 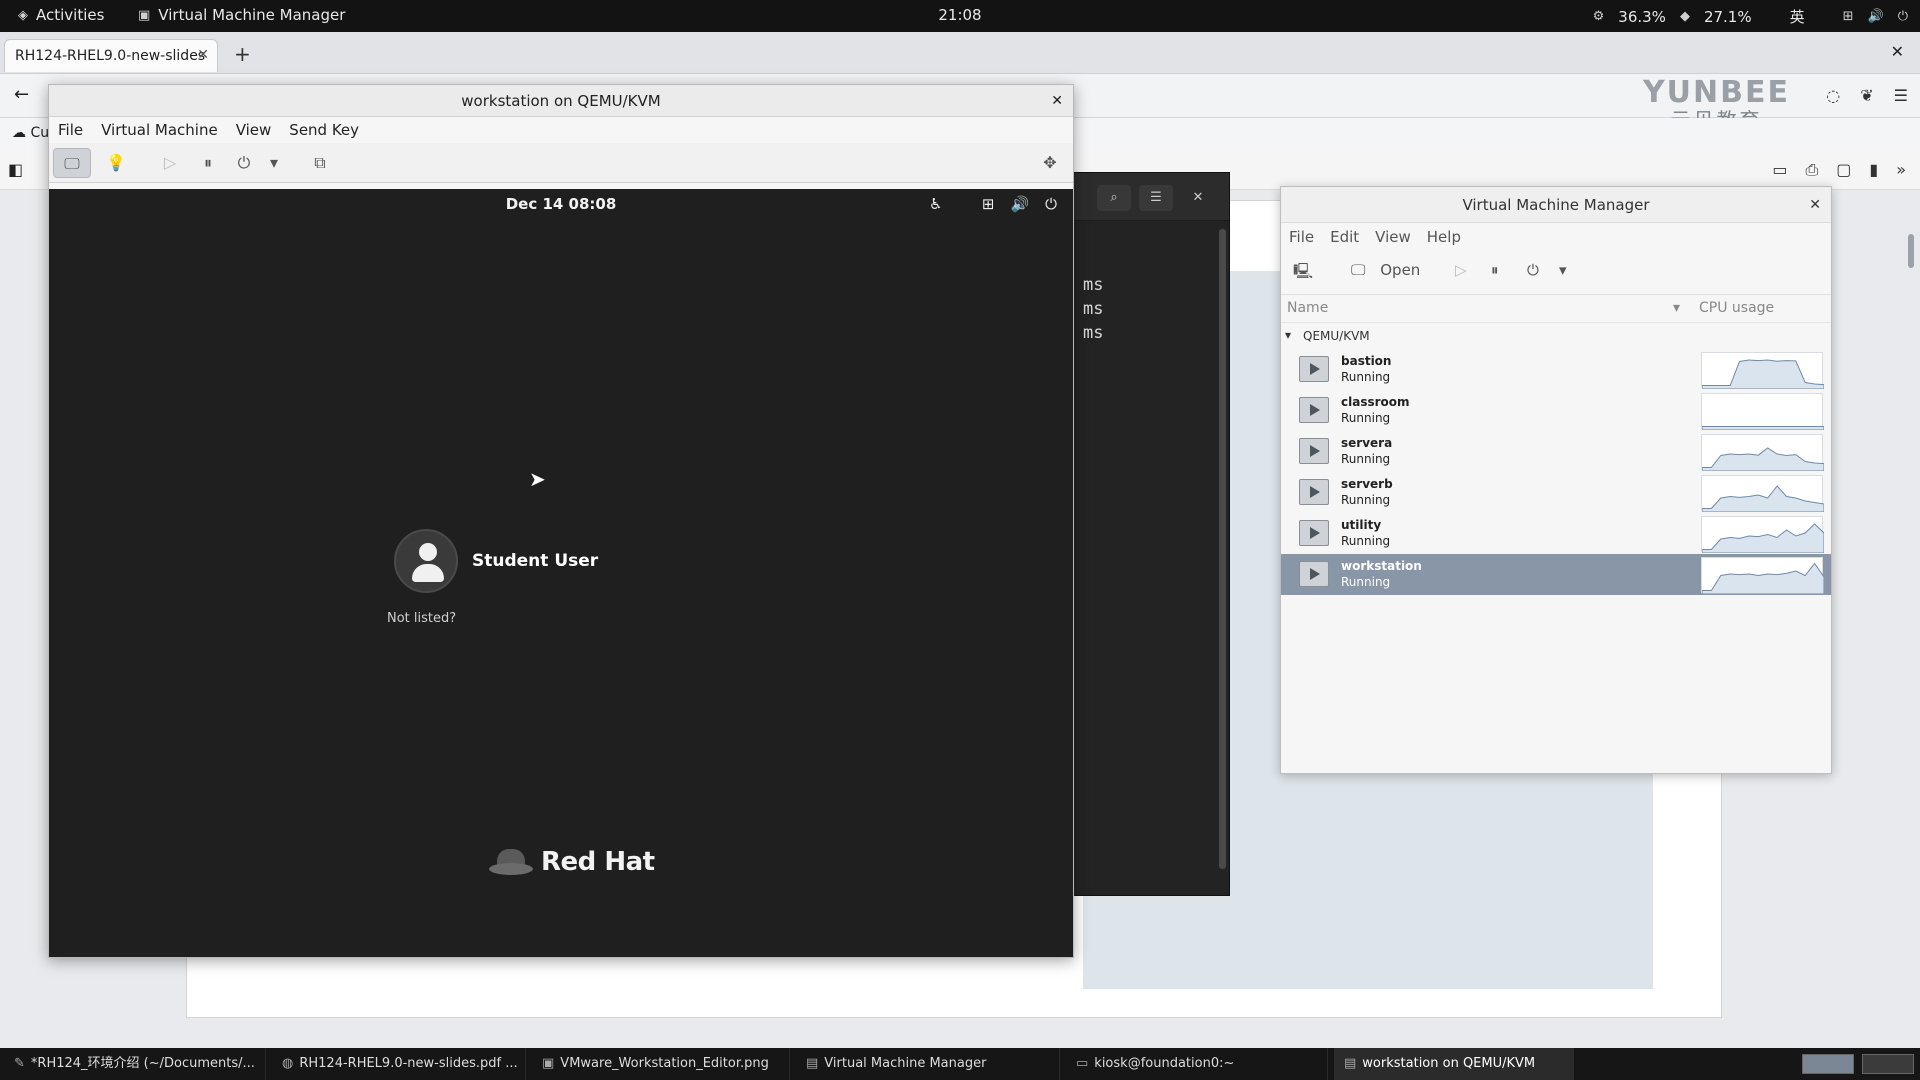 I want to click on vmm-column-header: Name ▾ CPU usage, so click(x=1556, y=309).